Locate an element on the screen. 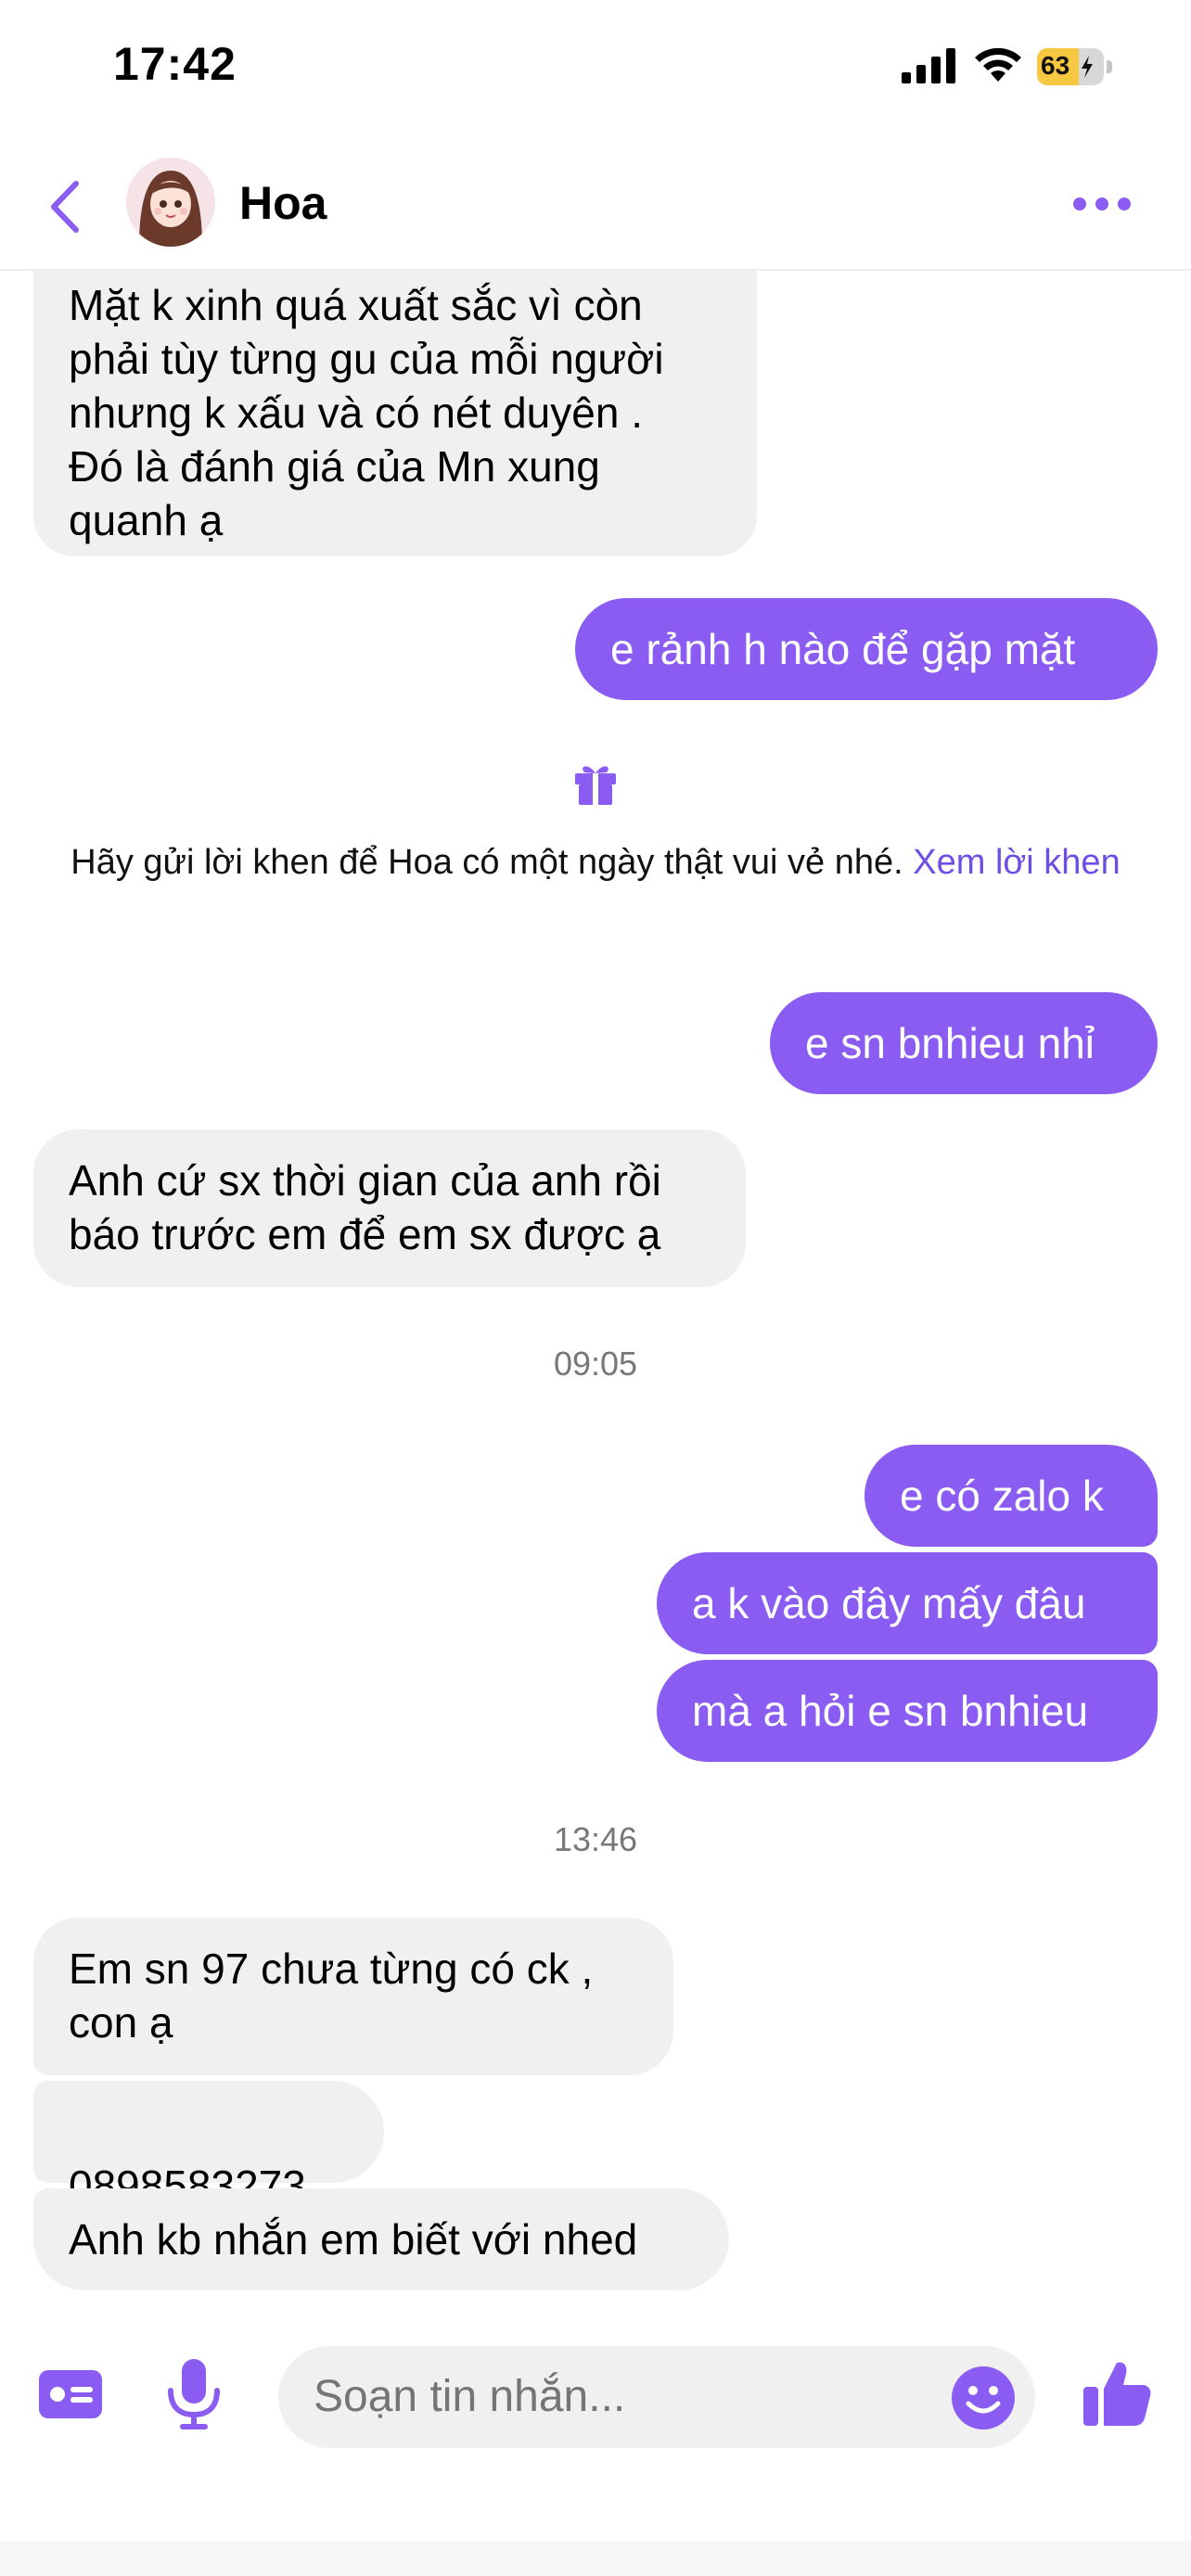 The height and width of the screenshot is (2576, 1191). sent-message: e sn bnhieu nhỉ is located at coordinates (964, 1043).